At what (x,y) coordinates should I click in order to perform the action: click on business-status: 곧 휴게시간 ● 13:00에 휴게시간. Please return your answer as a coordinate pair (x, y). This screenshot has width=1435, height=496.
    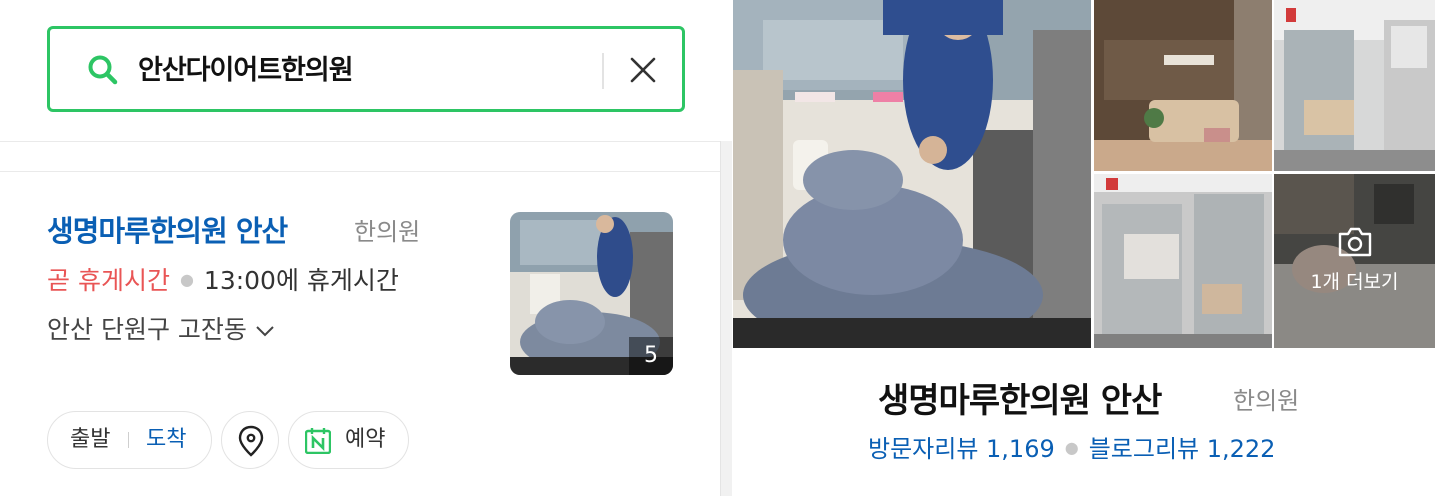
    Looking at the image, I should click on (223, 282).